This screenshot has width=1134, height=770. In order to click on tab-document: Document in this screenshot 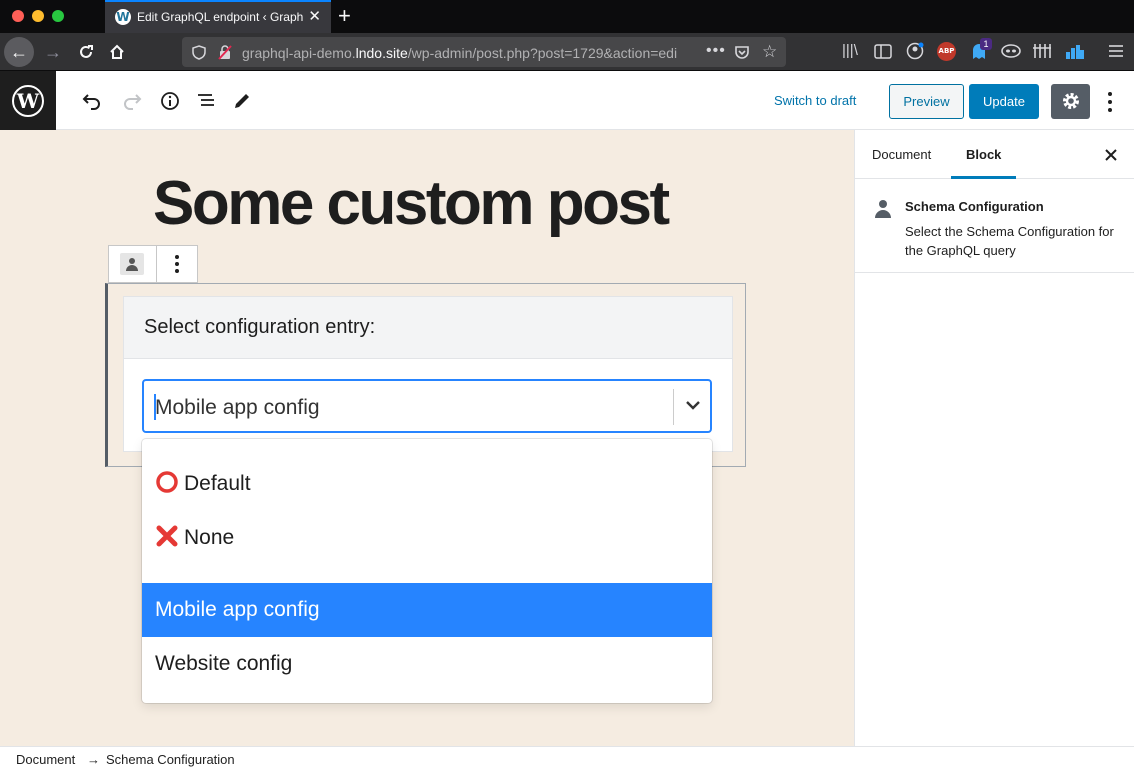, I will do `click(901, 154)`.